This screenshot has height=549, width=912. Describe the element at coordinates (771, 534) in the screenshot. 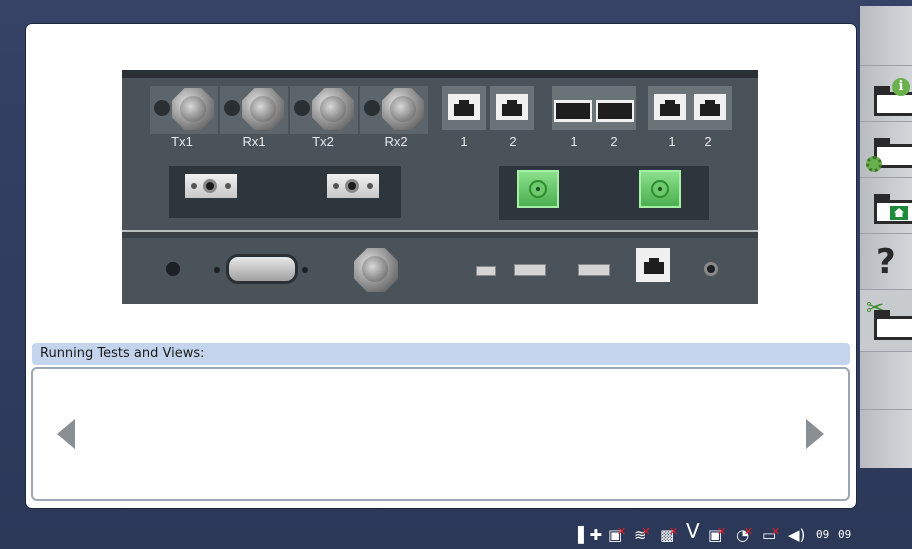

I see `network-icon: ▭ ✕` at that location.